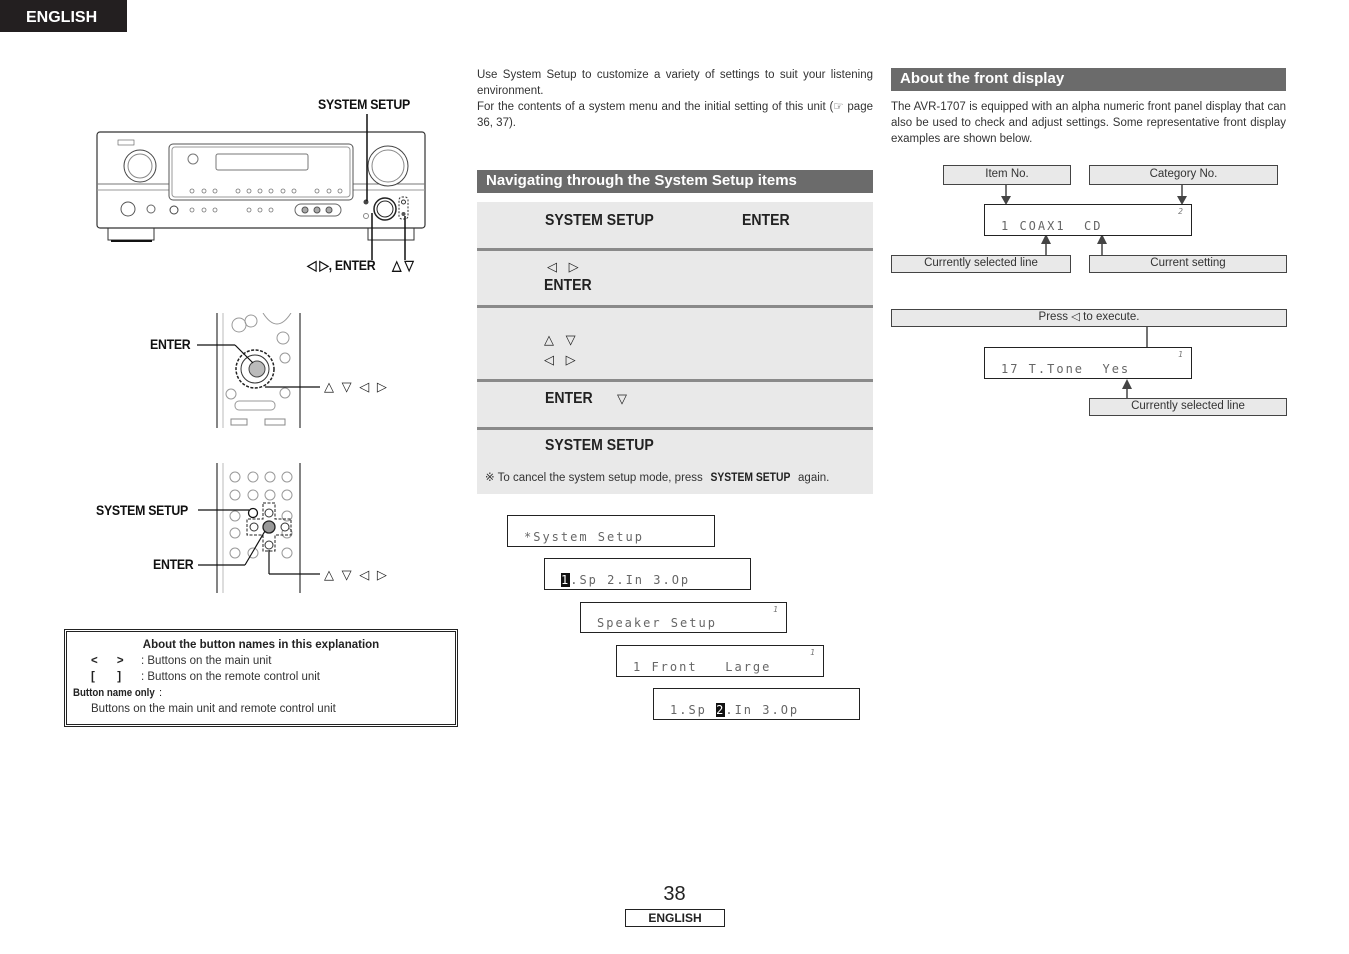 Image resolution: width=1349 pixels, height=954 pixels. I want to click on lcd-display-system-setup: *System Setup, so click(611, 531).